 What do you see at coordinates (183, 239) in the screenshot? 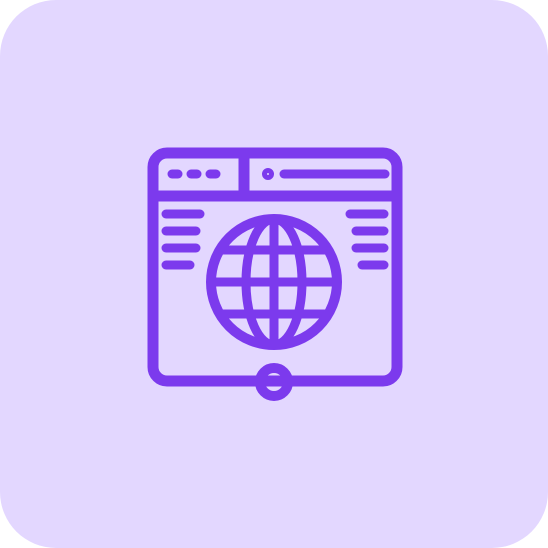
I see `left-text-lines-icon` at bounding box center [183, 239].